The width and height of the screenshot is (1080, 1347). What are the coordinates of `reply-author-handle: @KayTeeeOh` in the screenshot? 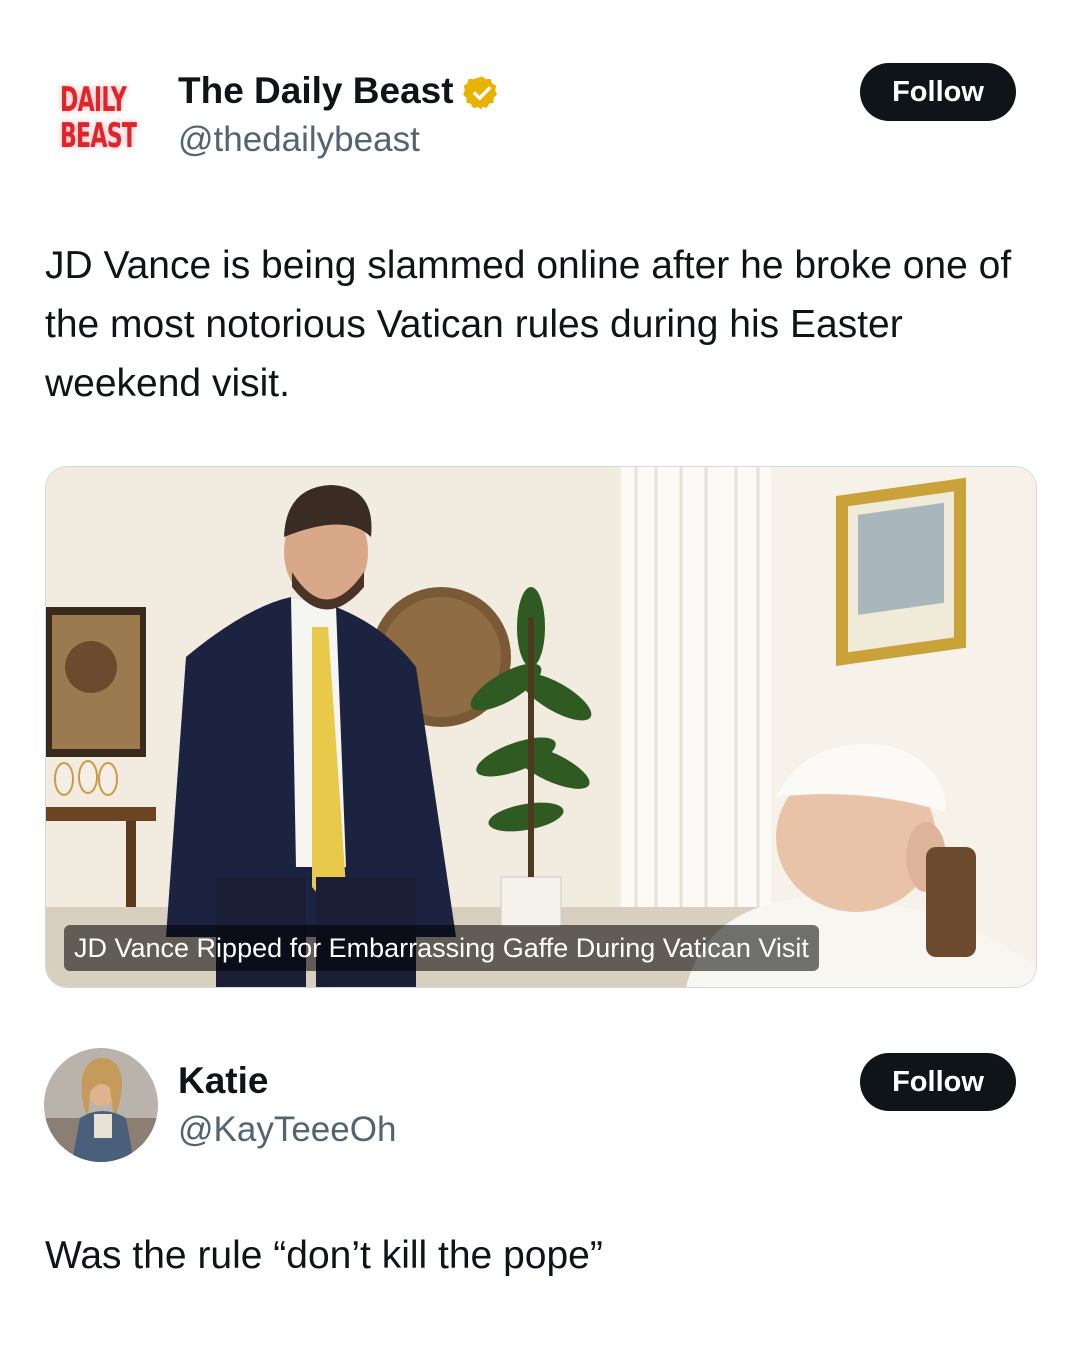 It's located at (287, 1130).